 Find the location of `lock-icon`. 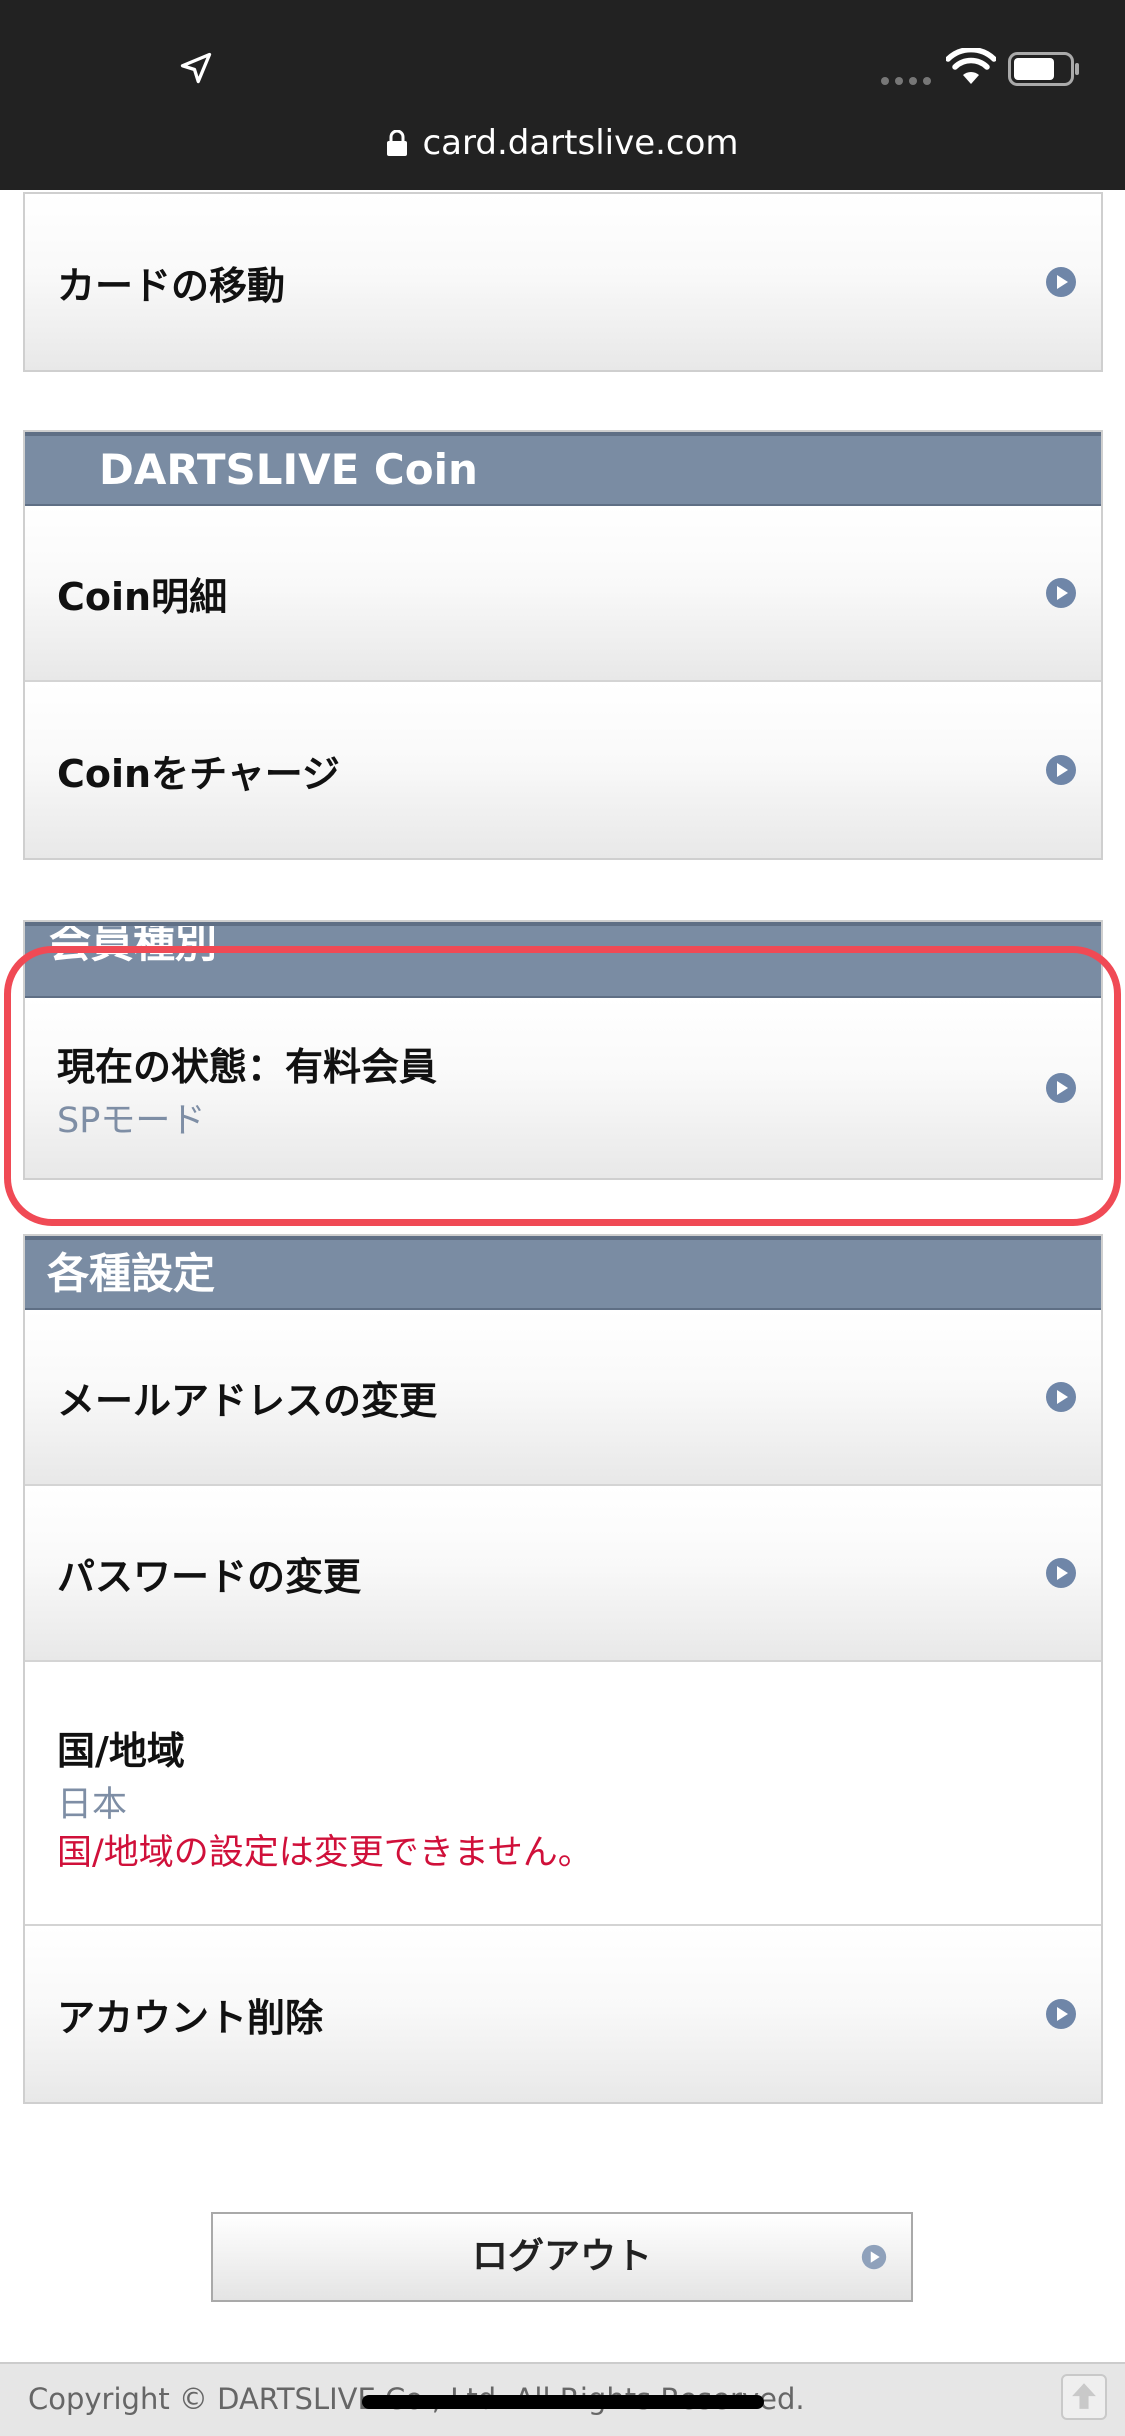

lock-icon is located at coordinates (397, 143).